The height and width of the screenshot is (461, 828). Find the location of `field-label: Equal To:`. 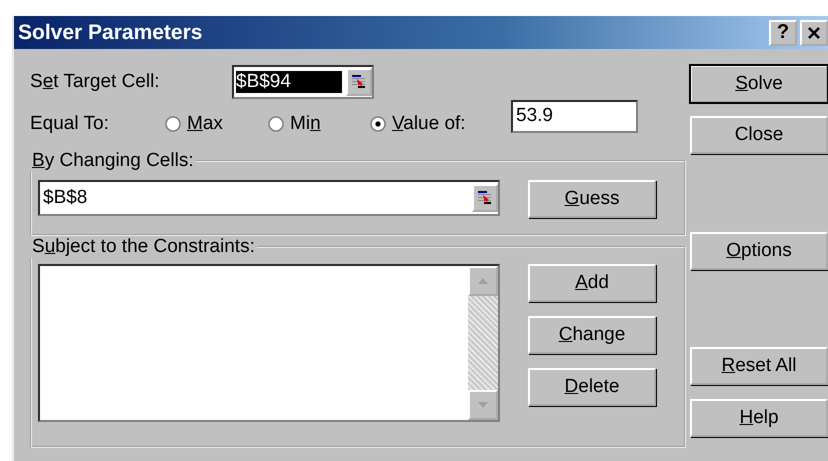

field-label: Equal To: is located at coordinates (70, 124).